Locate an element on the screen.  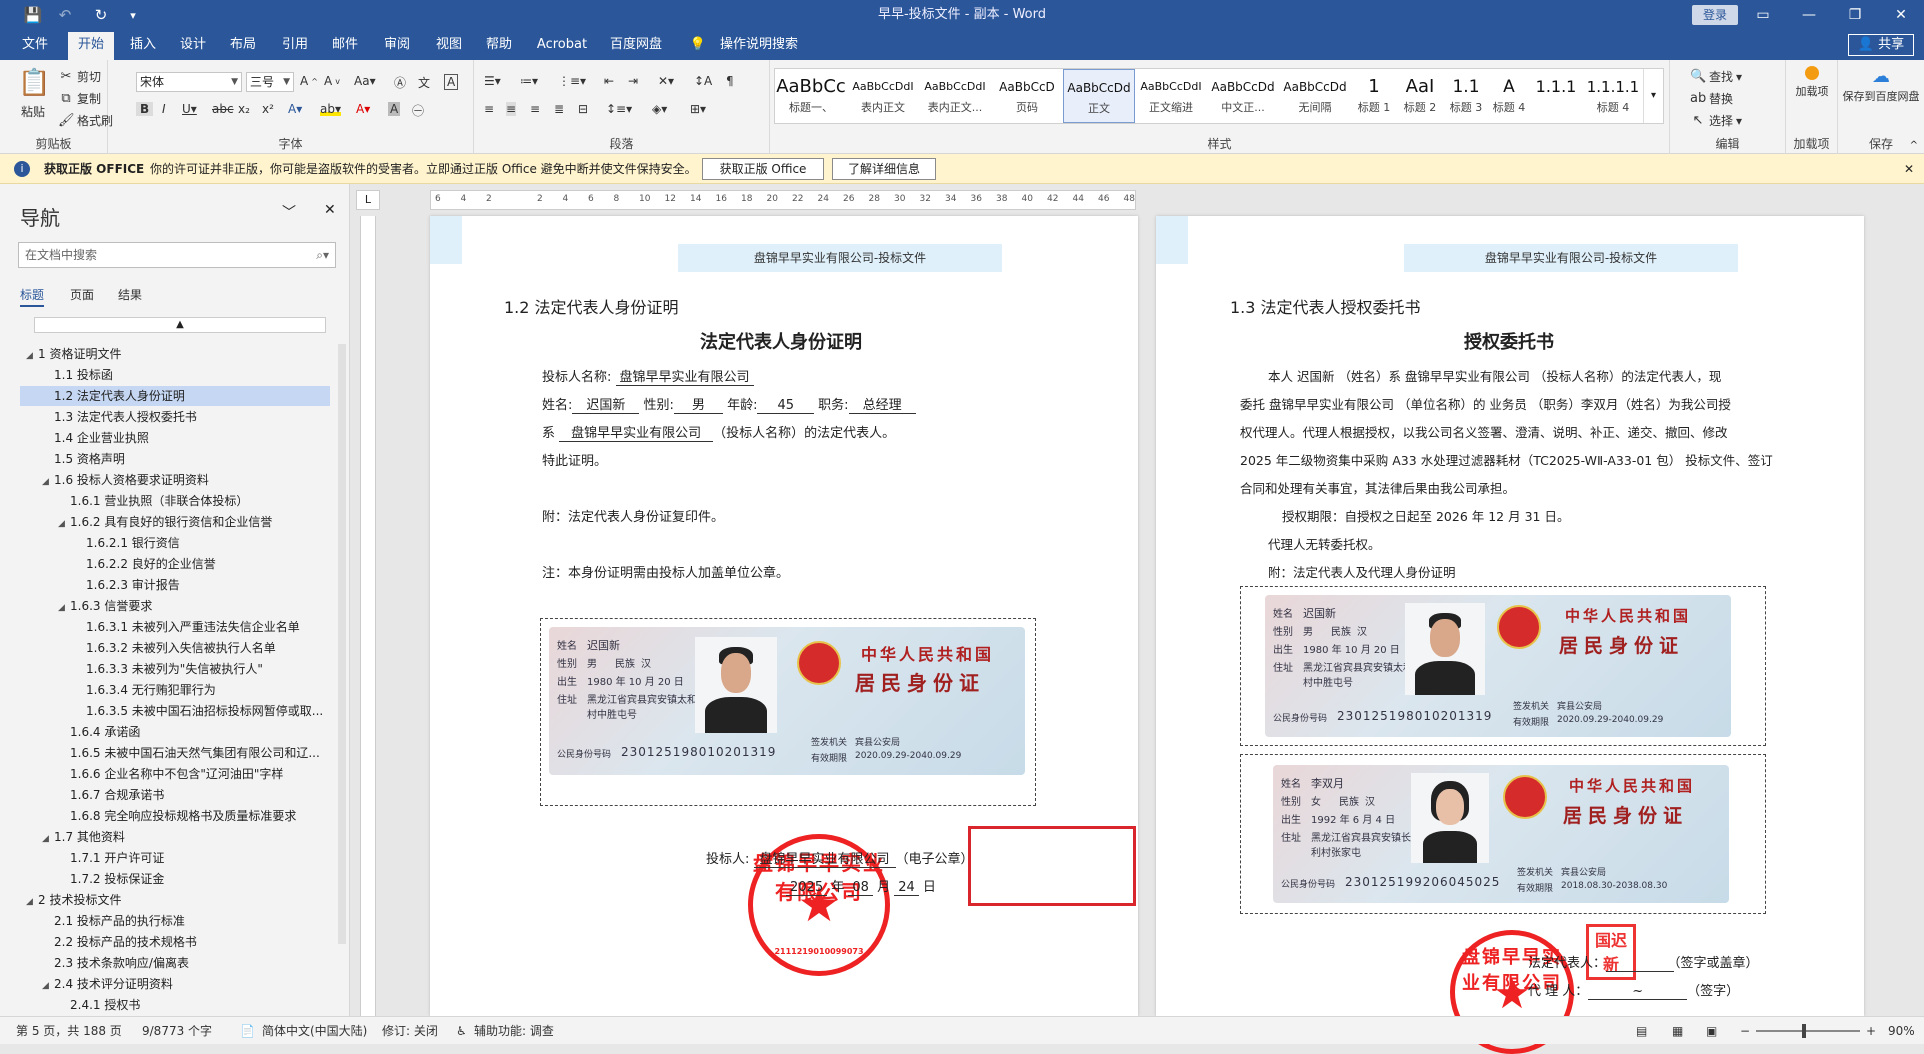
attach-line: 附：法定代表人身份证复印件。 is located at coordinates (633, 515).